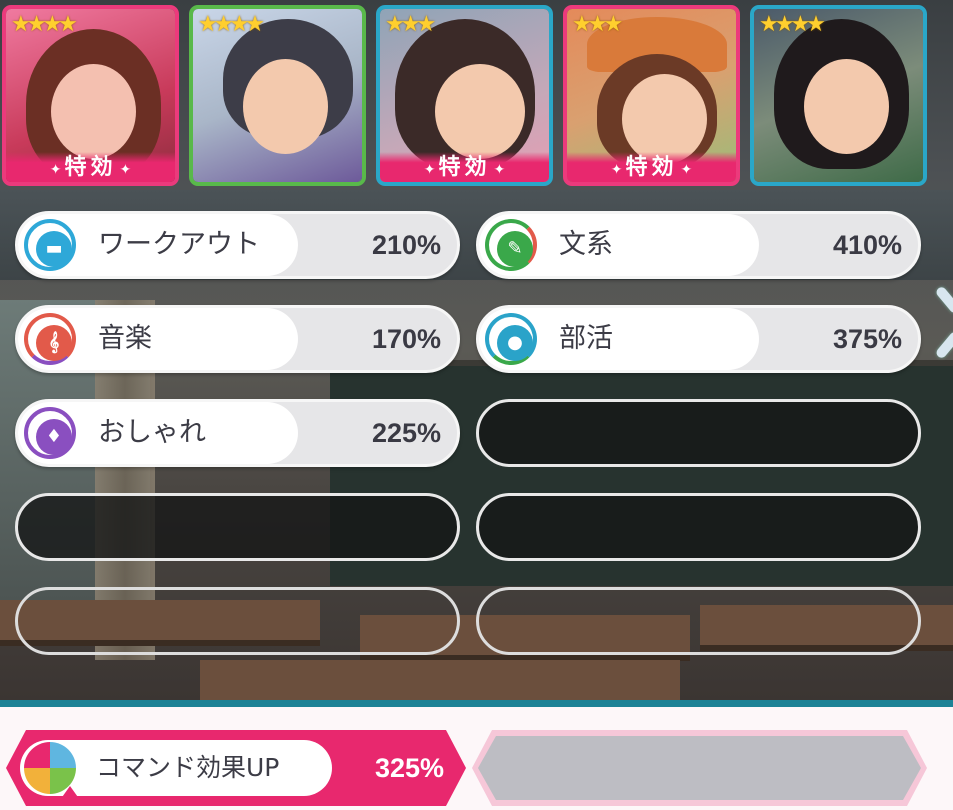 Image resolution: width=953 pixels, height=810 pixels. What do you see at coordinates (511, 339) in the screenshot?
I see `ball-icon: ●` at bounding box center [511, 339].